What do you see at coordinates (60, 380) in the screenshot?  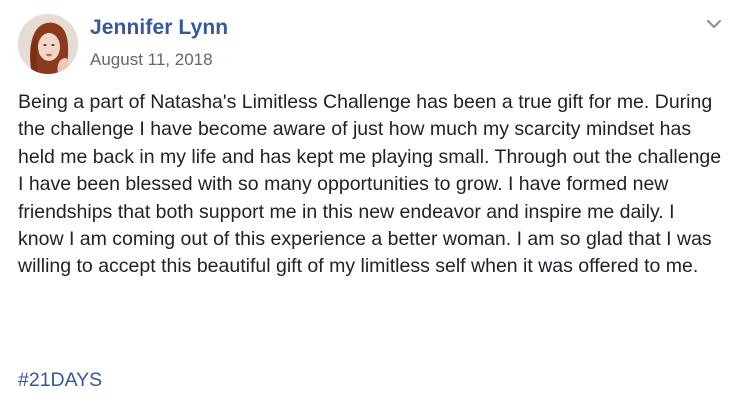 I see `hashtag-link: #21DAYS` at bounding box center [60, 380].